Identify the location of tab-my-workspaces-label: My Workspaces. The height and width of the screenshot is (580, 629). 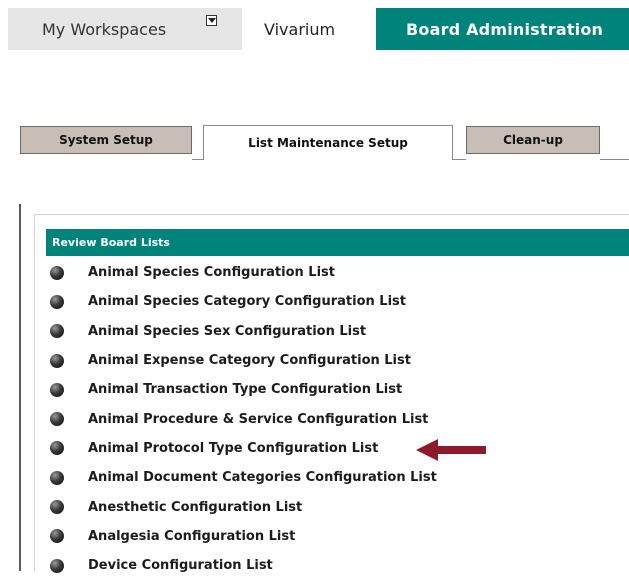
(104, 29).